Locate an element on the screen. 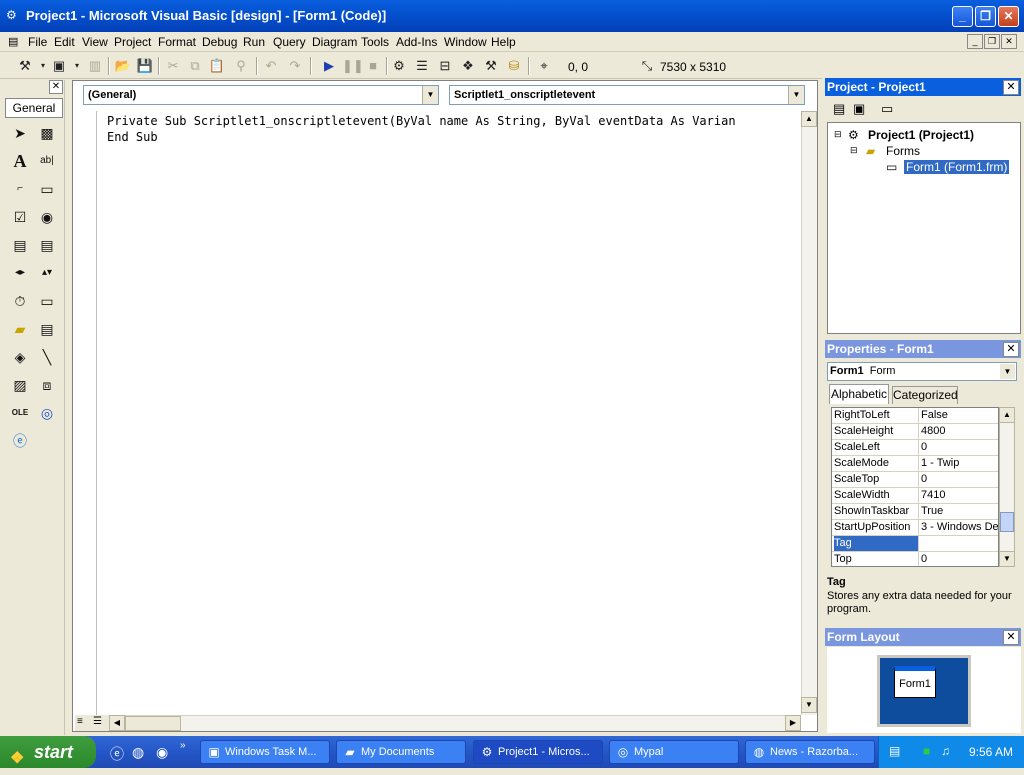  checkbox-tool-icon: ☑ is located at coordinates (20, 217).